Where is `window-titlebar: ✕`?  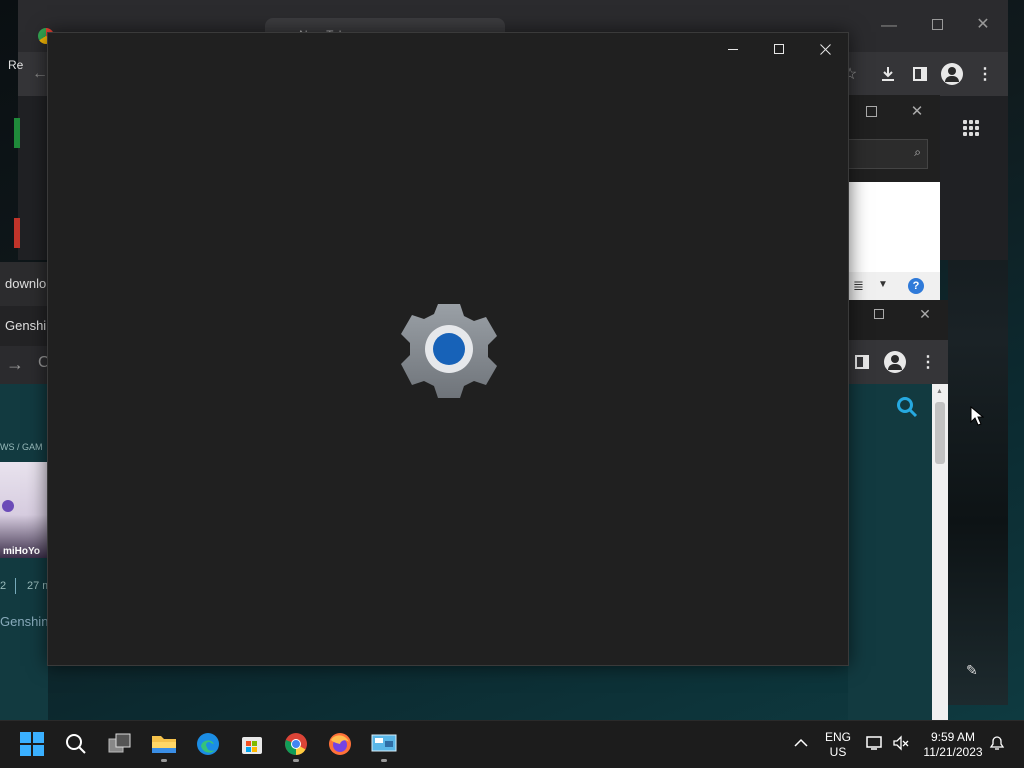
window-titlebar: ✕ is located at coordinates (898, 320).